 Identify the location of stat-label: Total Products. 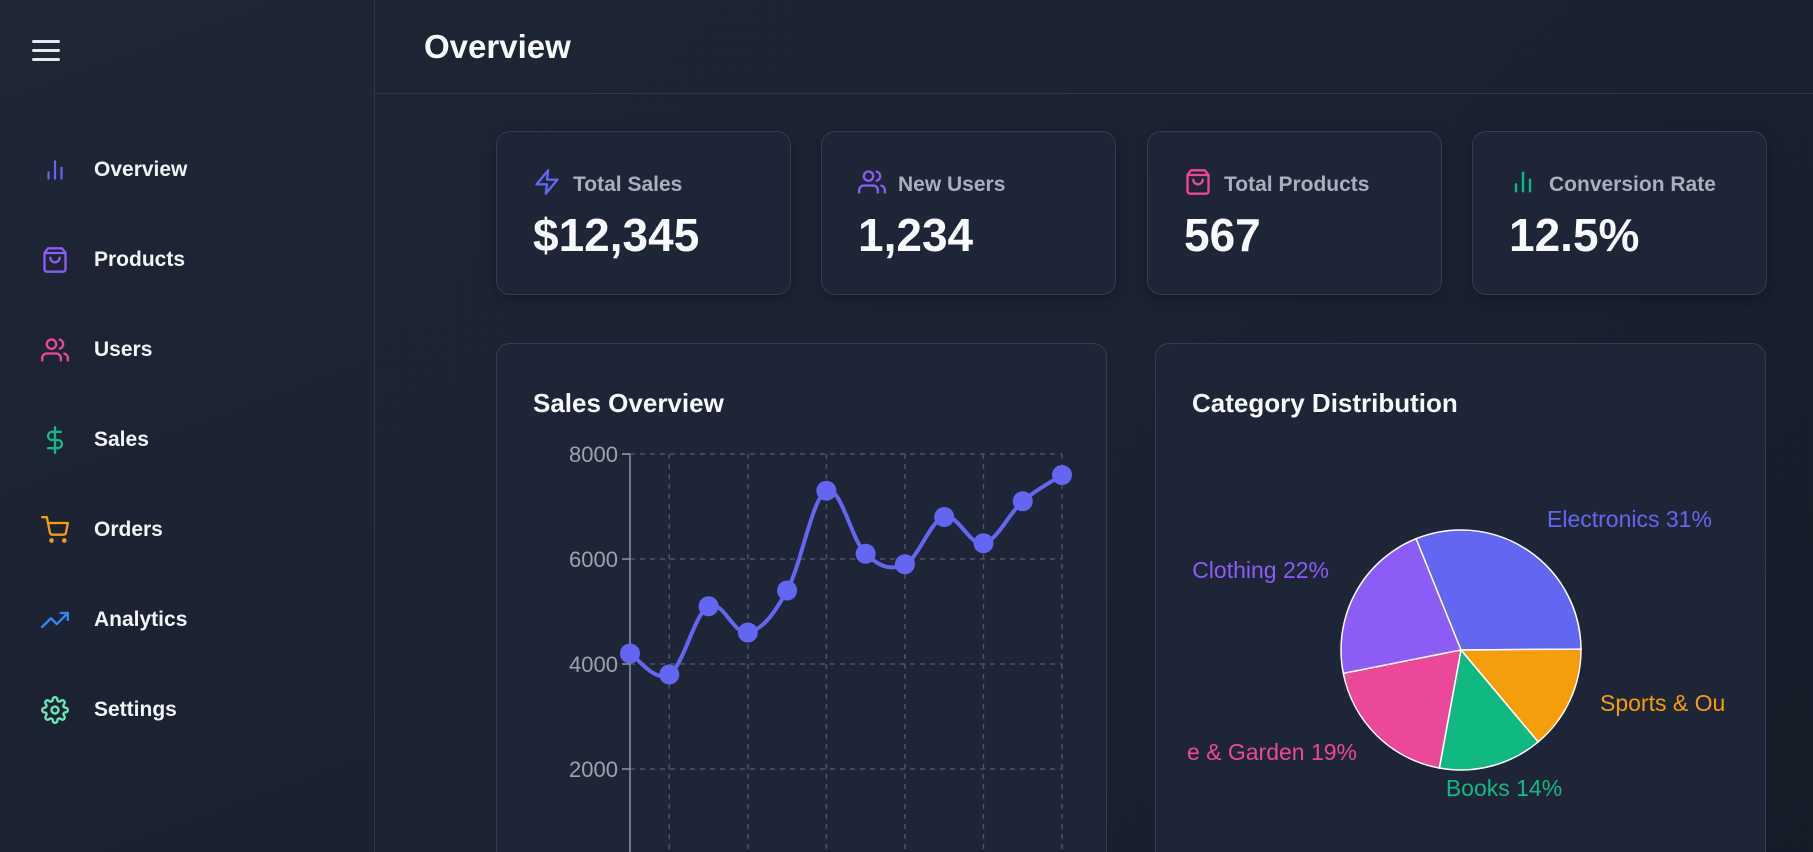
(1297, 184).